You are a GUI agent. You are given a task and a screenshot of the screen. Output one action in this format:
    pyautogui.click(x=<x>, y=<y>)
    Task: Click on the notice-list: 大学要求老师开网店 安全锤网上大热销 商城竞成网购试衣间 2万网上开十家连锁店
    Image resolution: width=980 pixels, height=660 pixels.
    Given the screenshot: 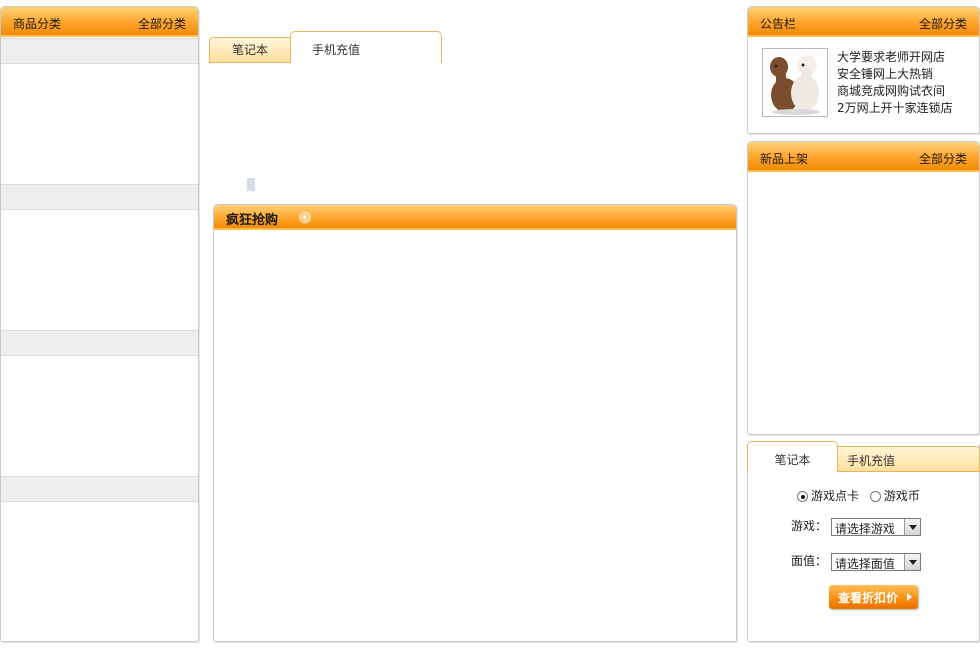 What is the action you would take?
    pyautogui.click(x=895, y=83)
    